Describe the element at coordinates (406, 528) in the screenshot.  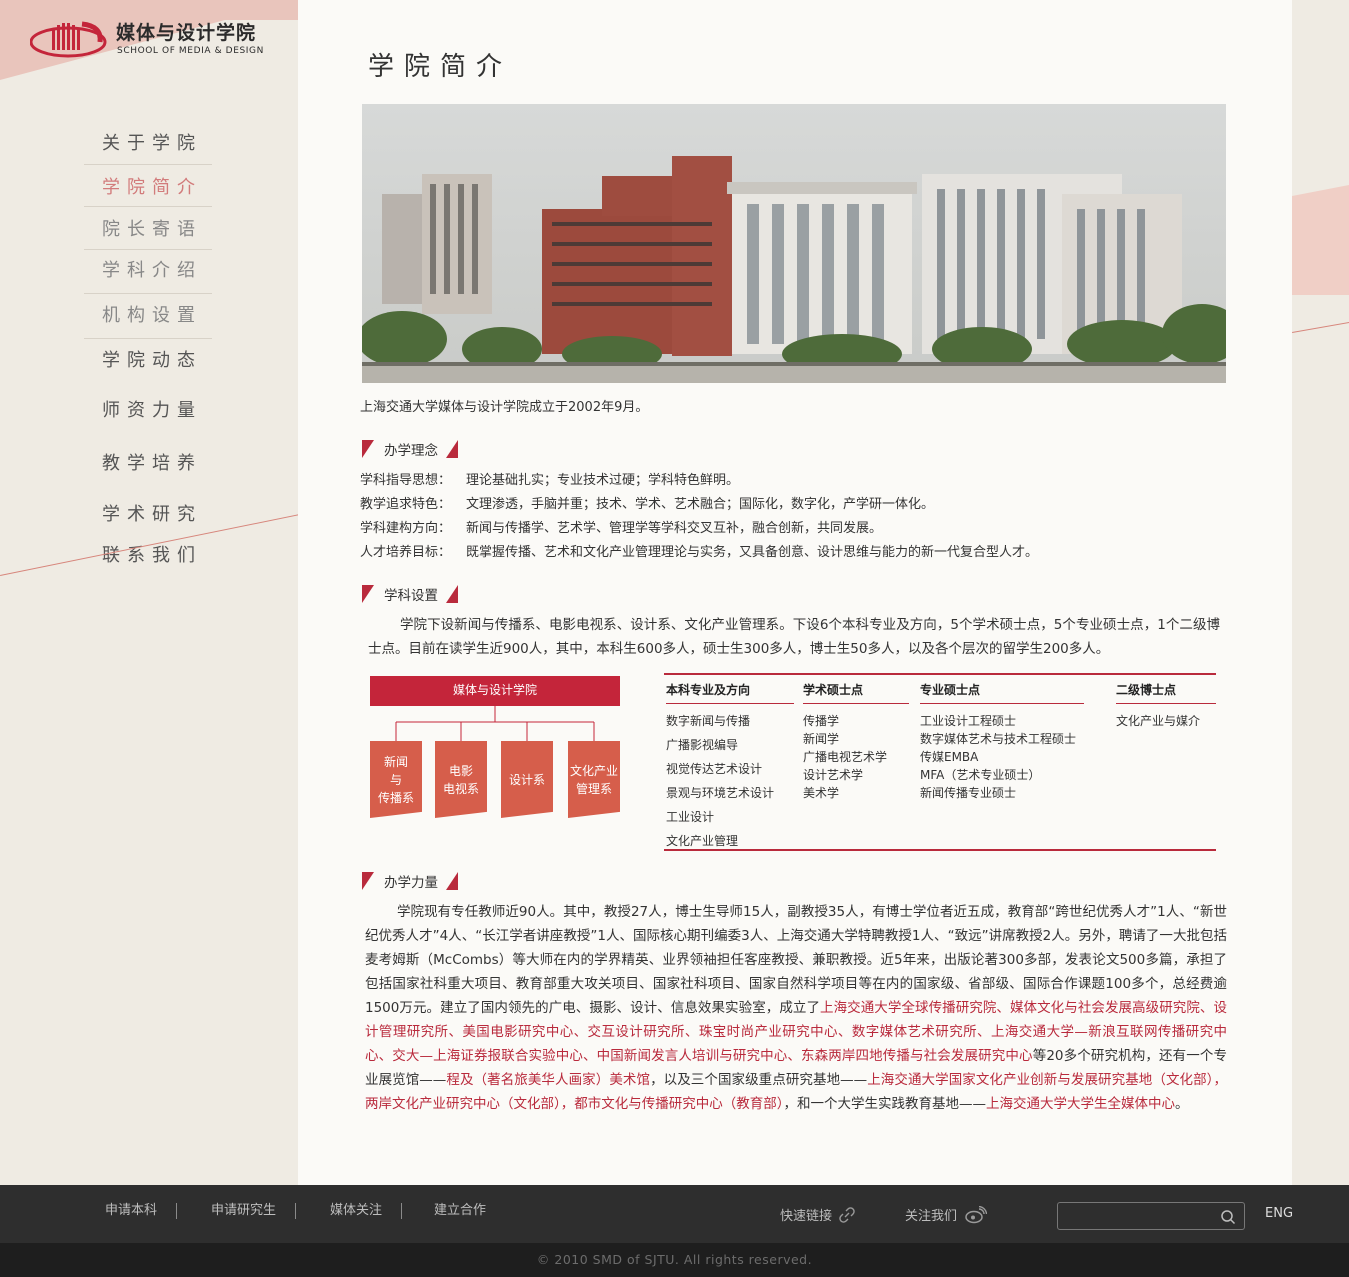
I see `philosophy-label: 学科建构方向：` at that location.